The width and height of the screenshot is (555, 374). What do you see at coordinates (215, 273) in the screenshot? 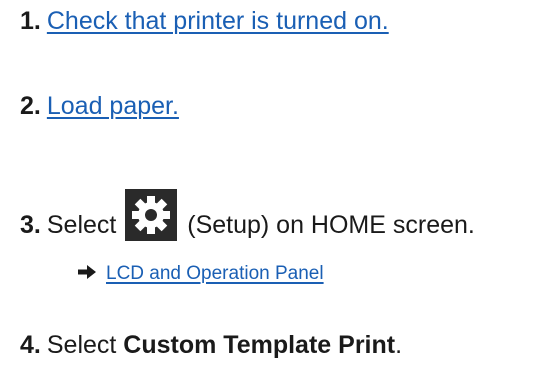
I see `lcd-operation-panel-link: LCD and Operation Panel` at bounding box center [215, 273].